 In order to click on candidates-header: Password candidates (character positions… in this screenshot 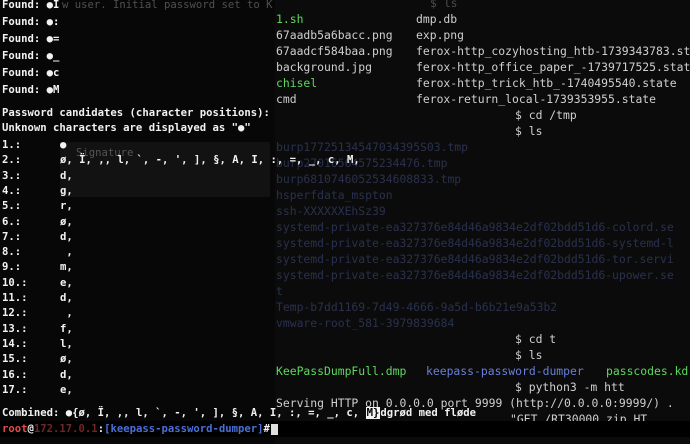, I will do `click(136, 113)`.